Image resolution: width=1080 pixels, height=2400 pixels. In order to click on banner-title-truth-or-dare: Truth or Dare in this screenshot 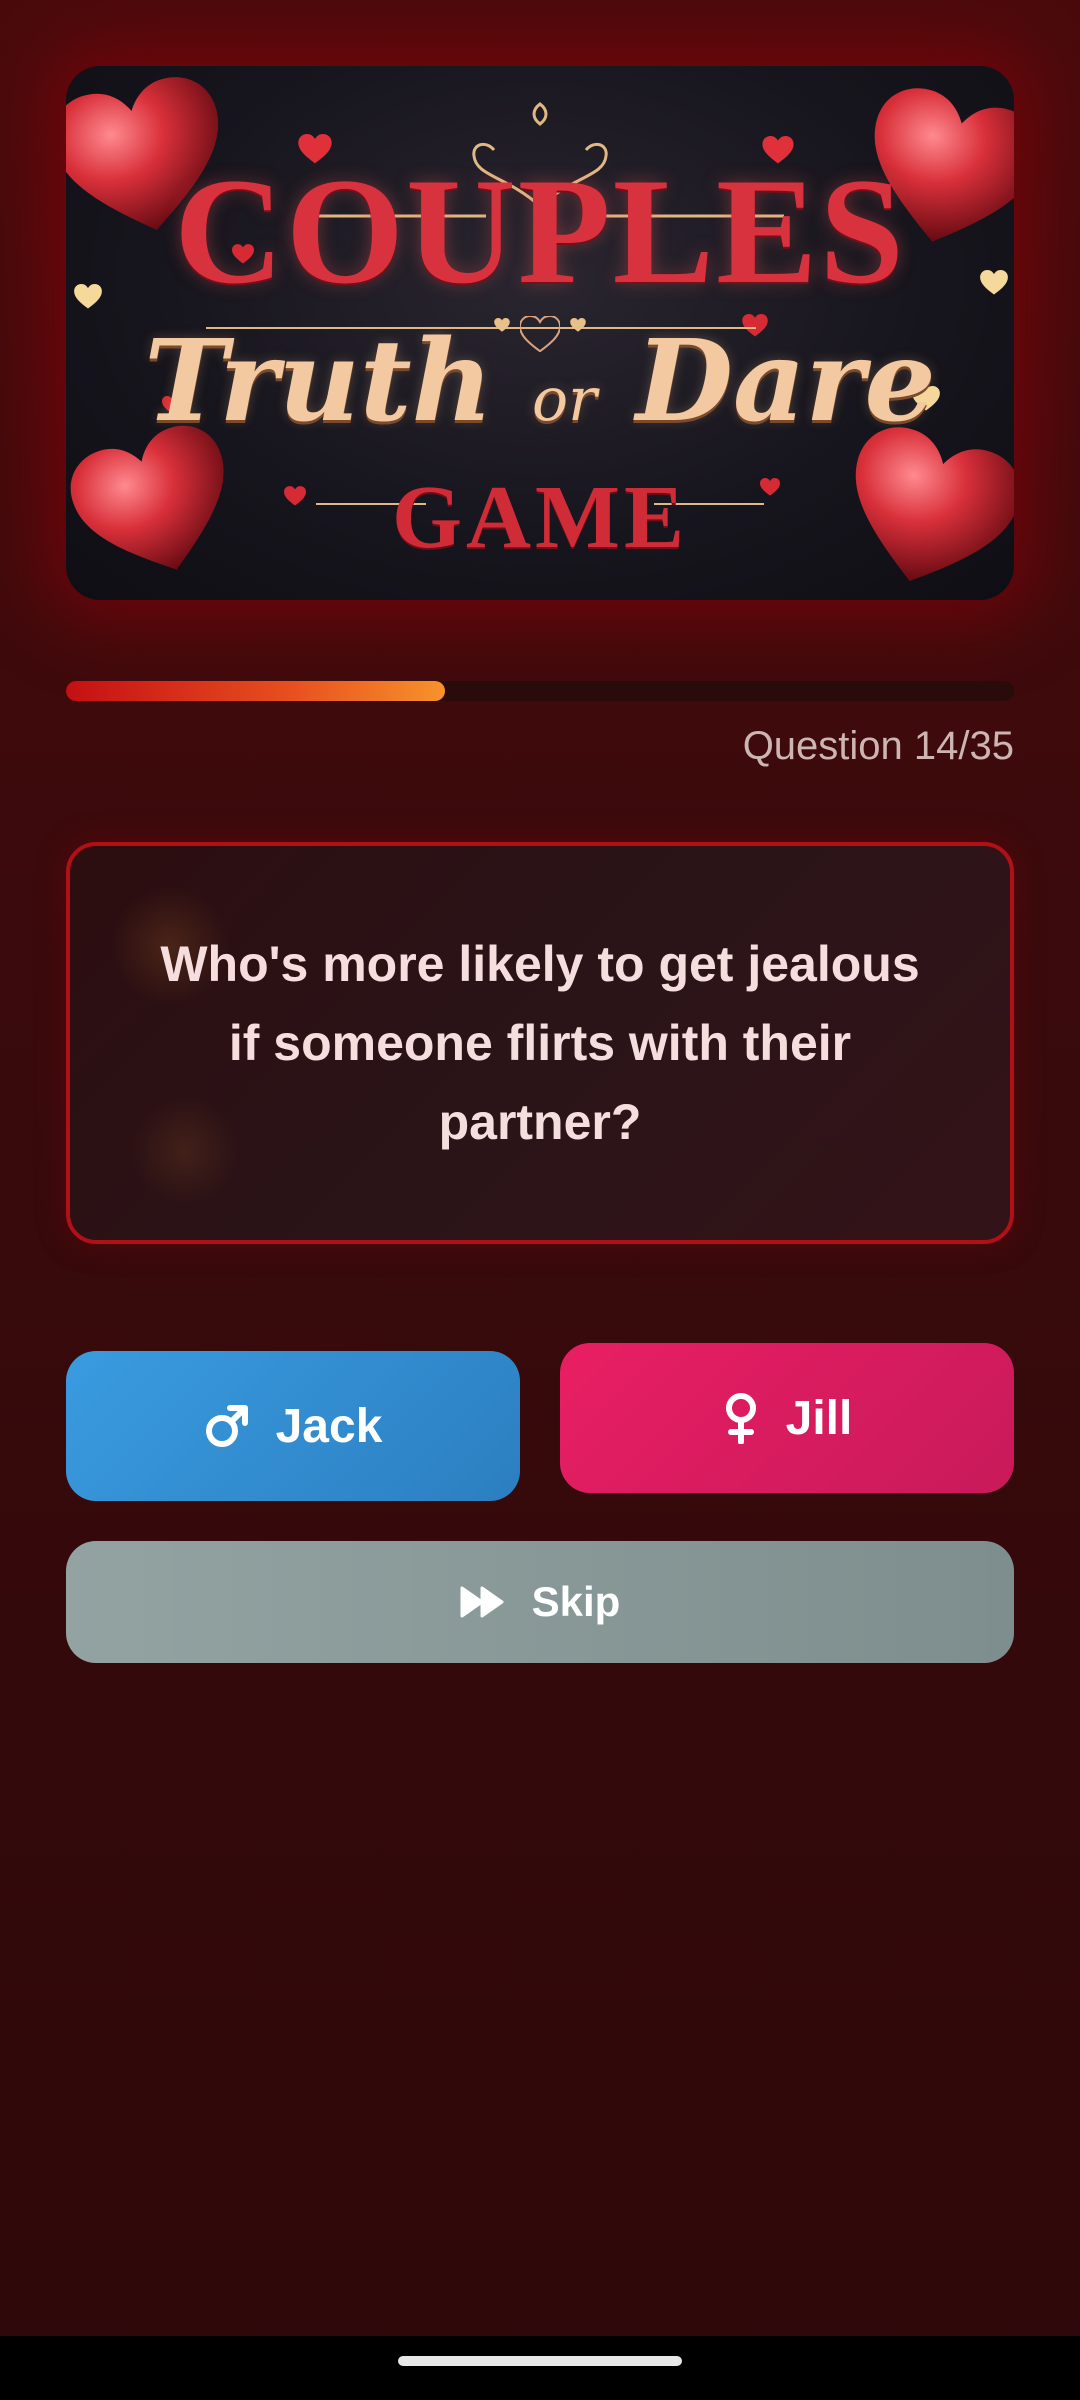, I will do `click(540, 381)`.